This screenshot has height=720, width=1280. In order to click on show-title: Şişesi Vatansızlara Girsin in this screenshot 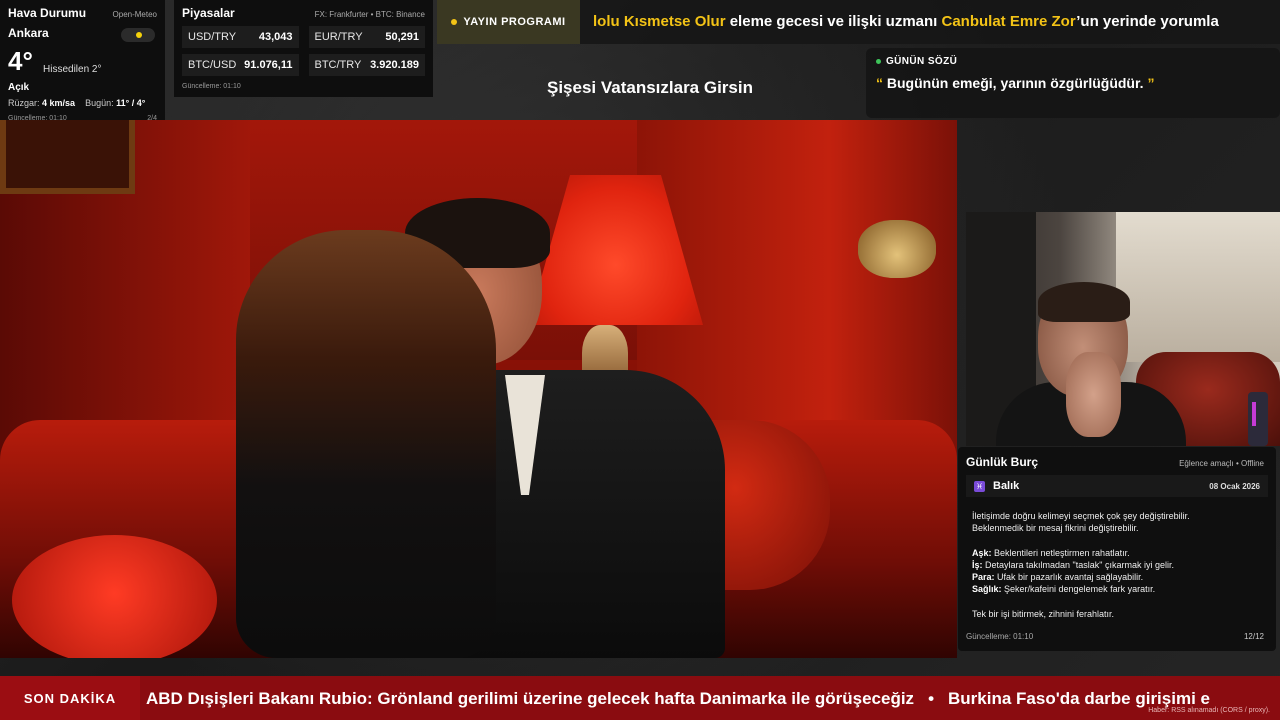, I will do `click(649, 87)`.